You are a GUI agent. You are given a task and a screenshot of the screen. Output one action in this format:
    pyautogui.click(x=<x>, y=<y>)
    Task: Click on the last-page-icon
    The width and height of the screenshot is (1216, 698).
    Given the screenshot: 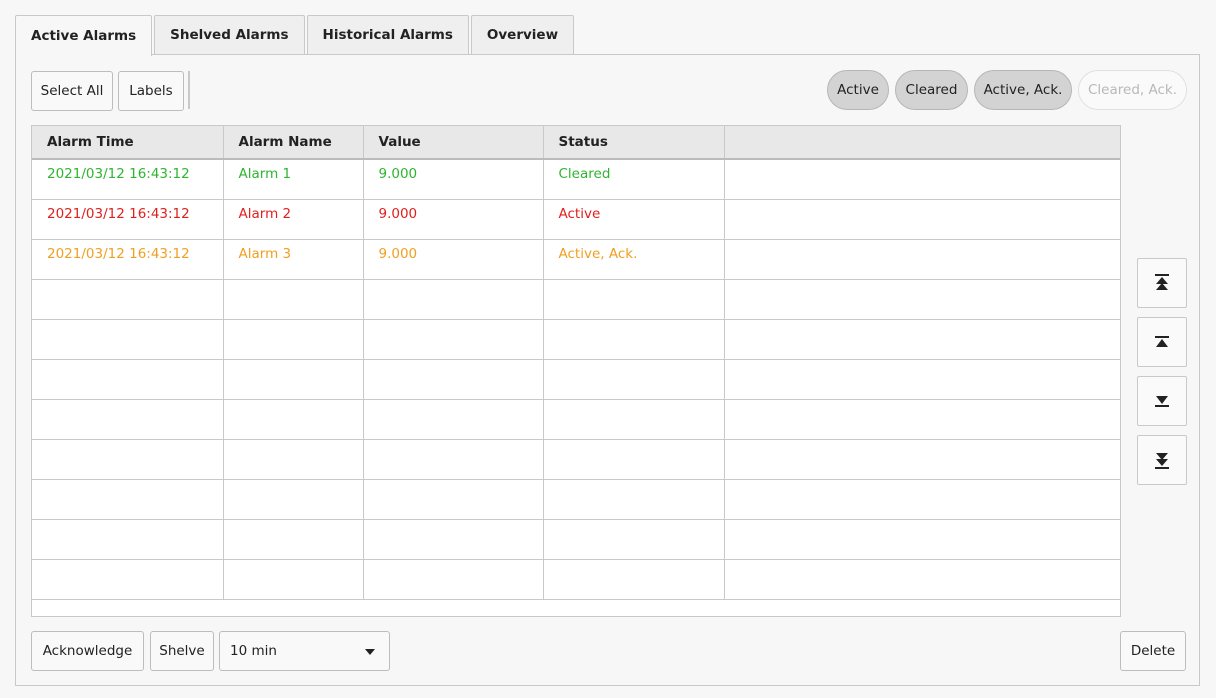 What is the action you would take?
    pyautogui.click(x=1162, y=461)
    